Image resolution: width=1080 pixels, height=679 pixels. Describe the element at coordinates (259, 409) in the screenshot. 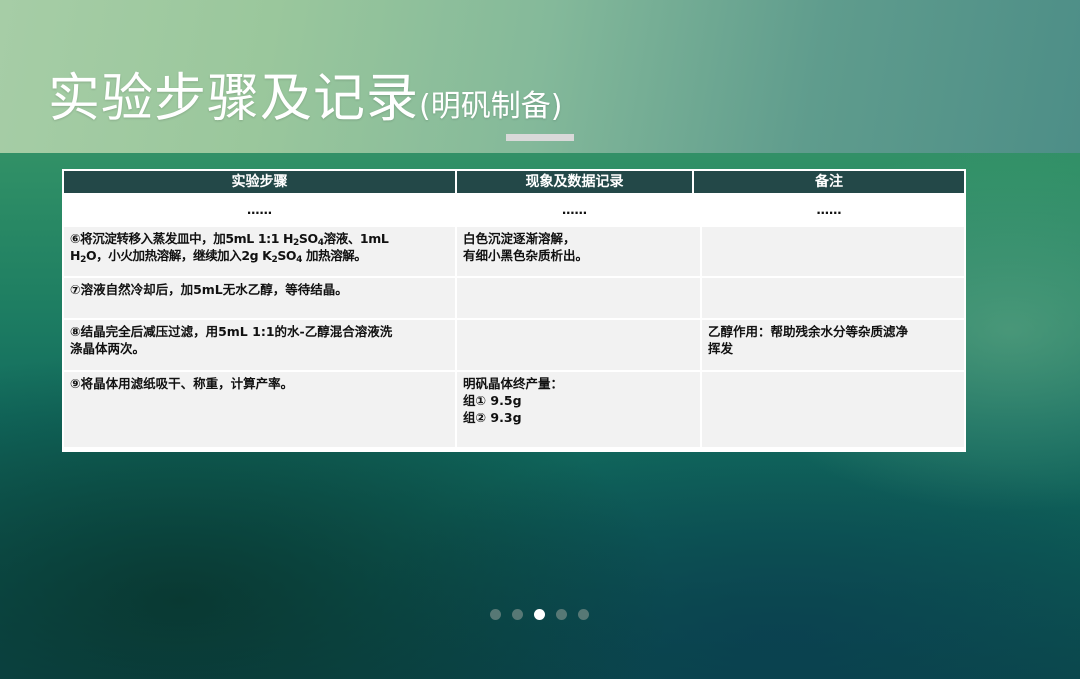

I see `table-row: ⑨将晶体用滤纸吸干、称重，计算产率。` at that location.